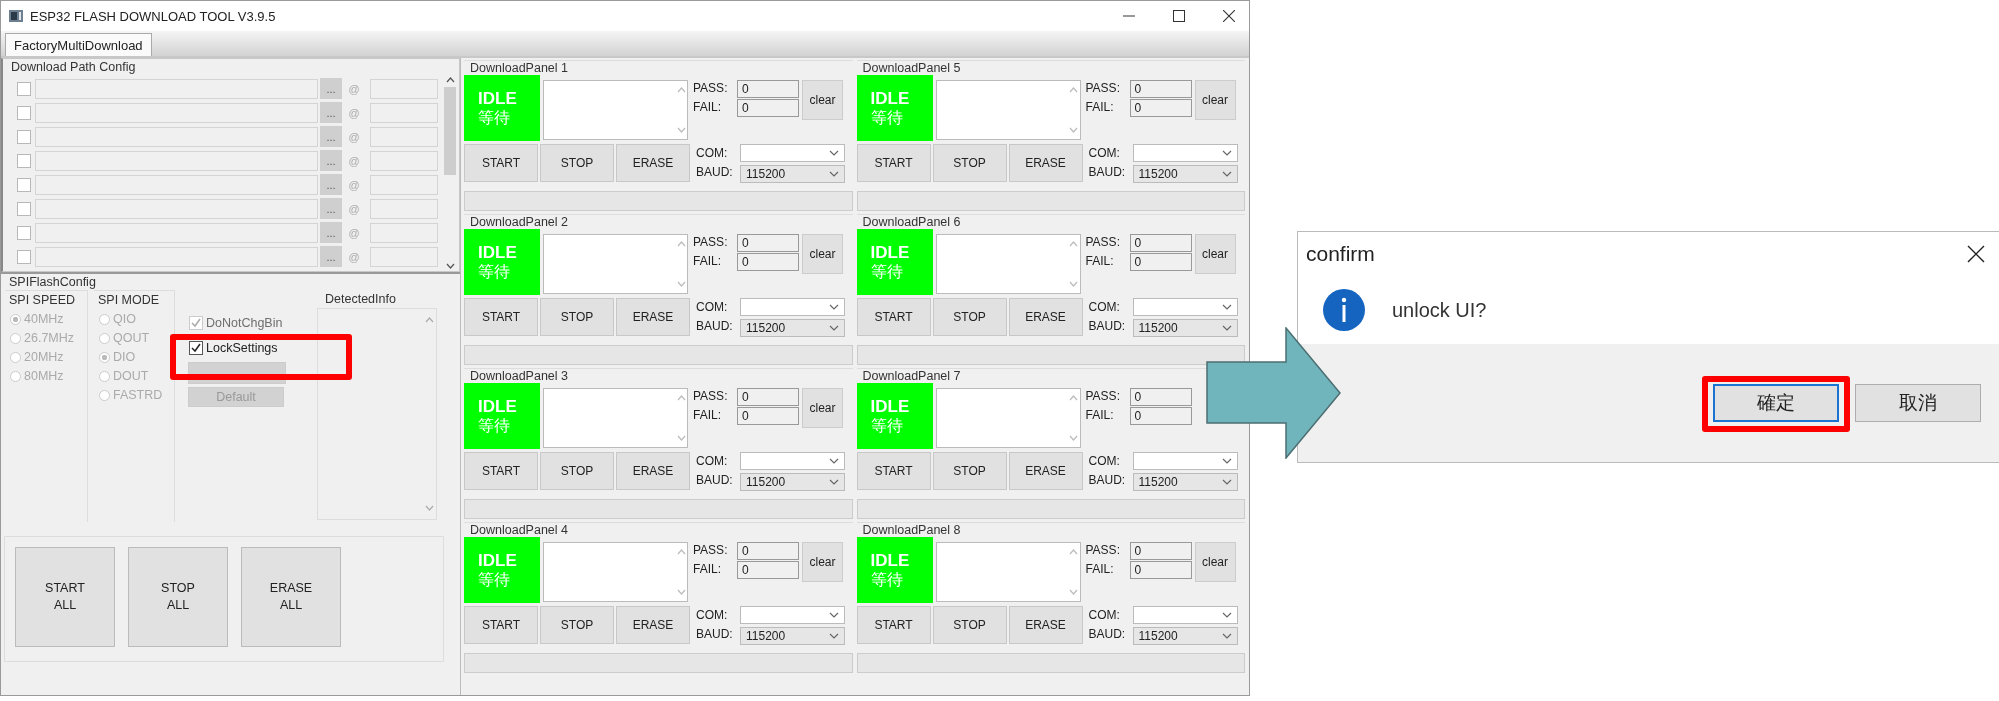  I want to click on checkbox-option: LockSettings, so click(231, 348).